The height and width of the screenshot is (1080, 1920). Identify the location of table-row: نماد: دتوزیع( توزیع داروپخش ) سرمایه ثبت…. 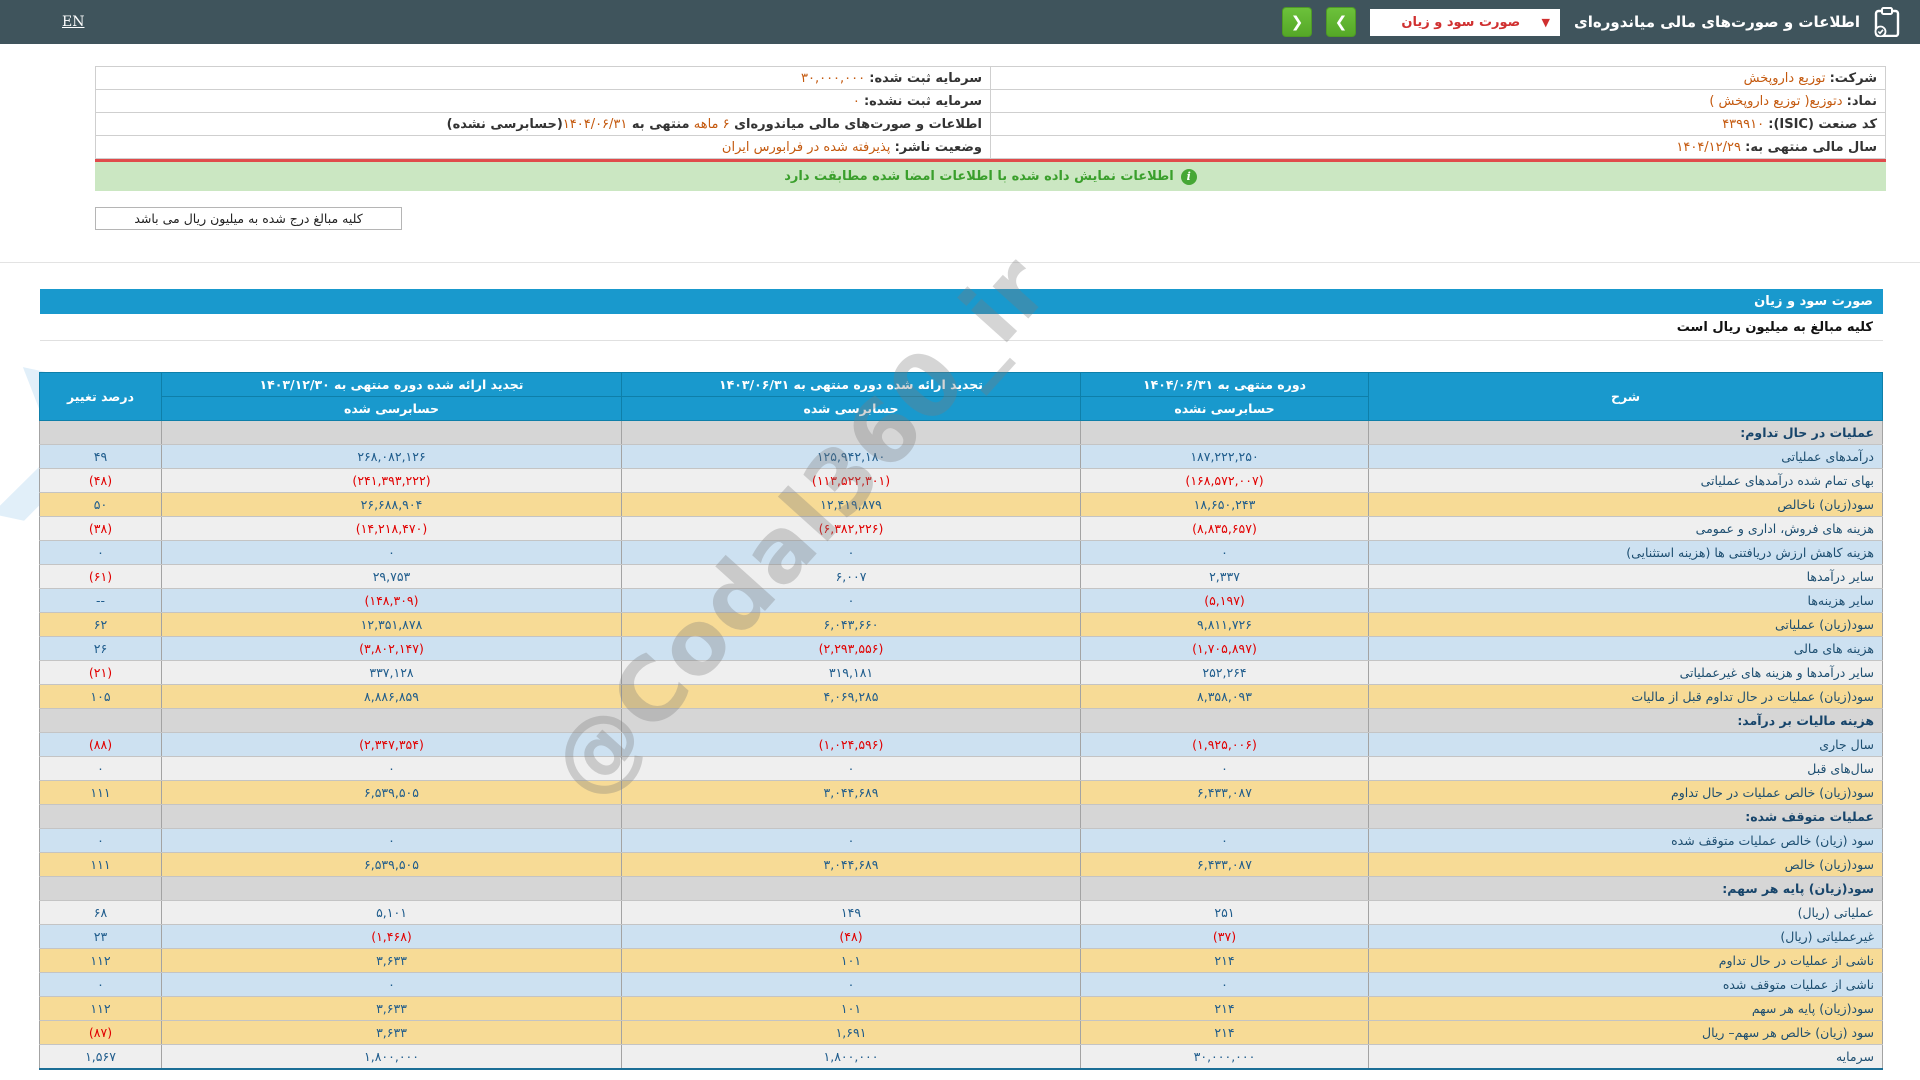
(990, 101).